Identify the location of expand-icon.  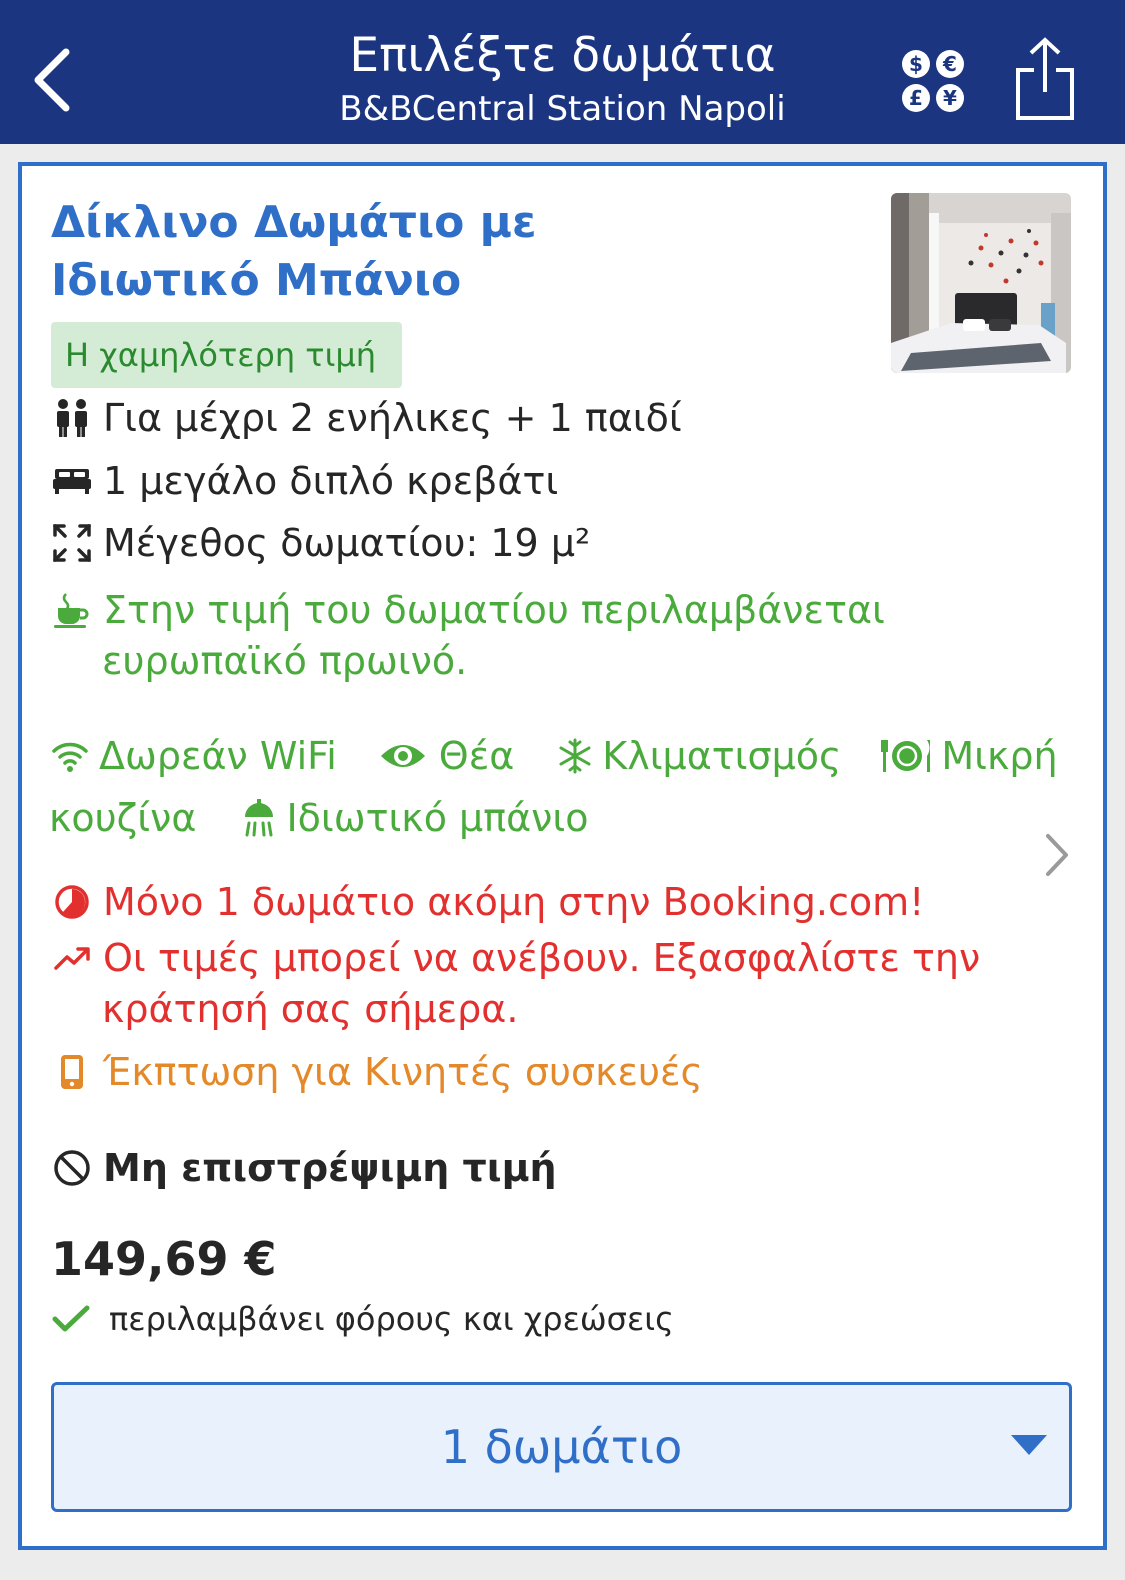
(72, 543).